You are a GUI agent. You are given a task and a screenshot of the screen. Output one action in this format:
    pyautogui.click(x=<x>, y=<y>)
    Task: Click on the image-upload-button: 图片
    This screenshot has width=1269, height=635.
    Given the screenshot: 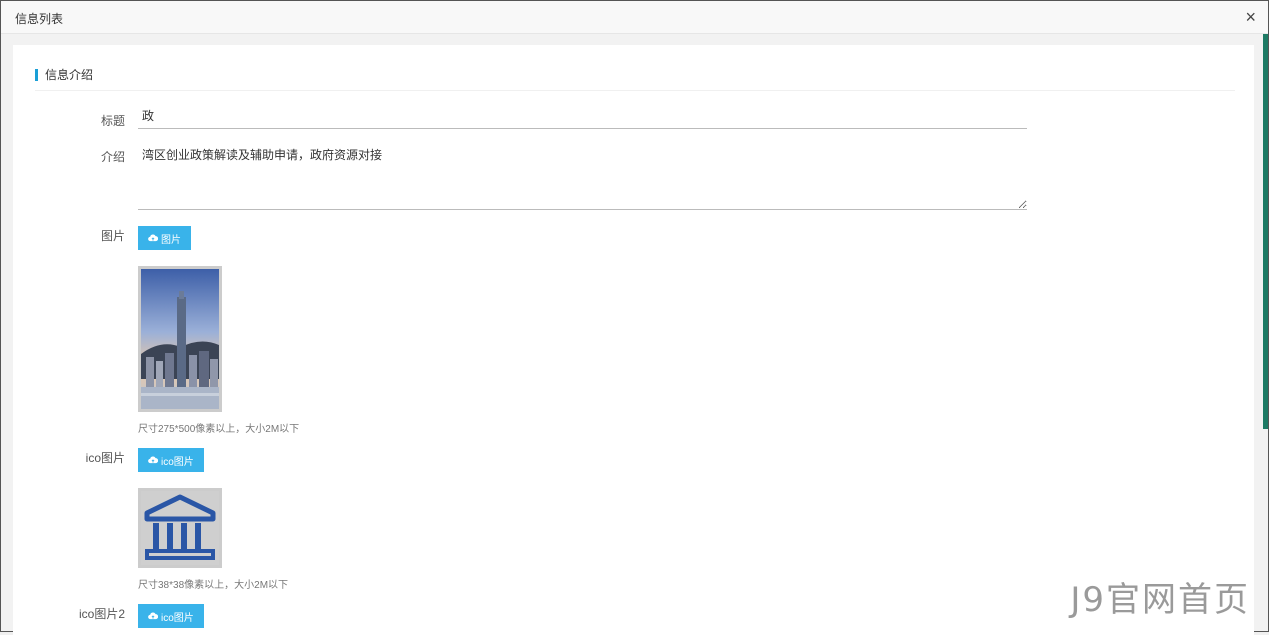 What is the action you would take?
    pyautogui.click(x=164, y=238)
    